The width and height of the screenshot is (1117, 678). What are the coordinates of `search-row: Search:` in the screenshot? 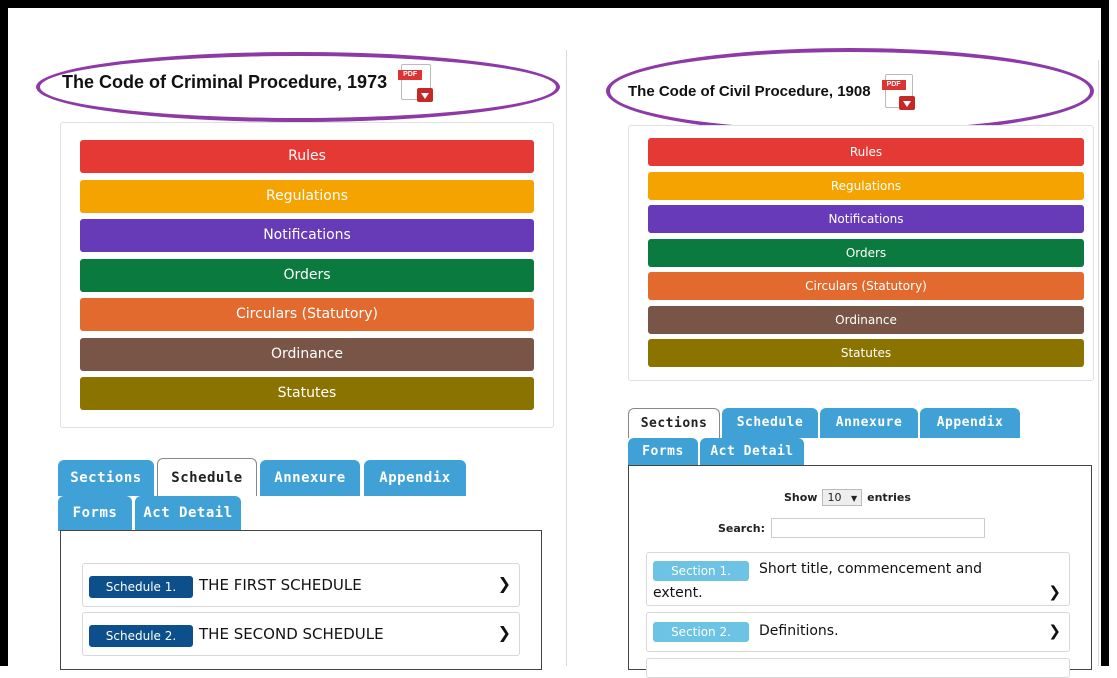 It's located at (851, 528).